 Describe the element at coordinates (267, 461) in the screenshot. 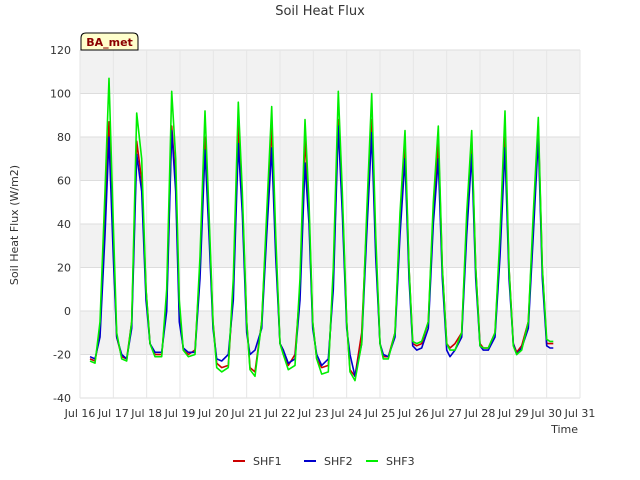

I see `legend-label: SHF1` at that location.